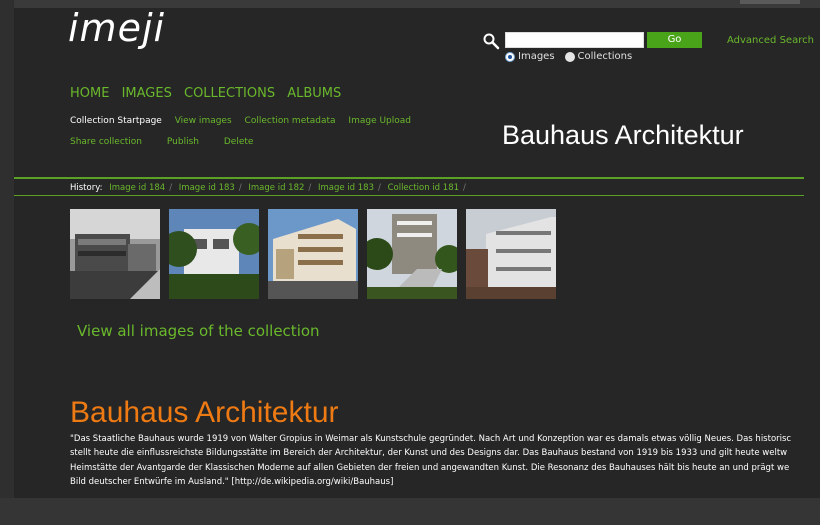 The image size is (820, 525). Describe the element at coordinates (674, 40) in the screenshot. I see `go-button: Go` at that location.